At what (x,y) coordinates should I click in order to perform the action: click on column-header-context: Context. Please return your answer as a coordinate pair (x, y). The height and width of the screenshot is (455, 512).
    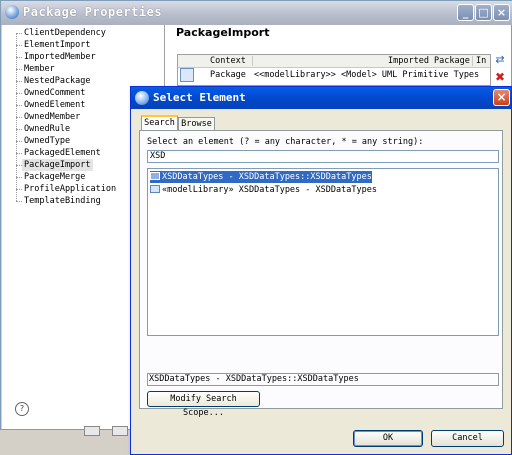
    Looking at the image, I should click on (228, 61).